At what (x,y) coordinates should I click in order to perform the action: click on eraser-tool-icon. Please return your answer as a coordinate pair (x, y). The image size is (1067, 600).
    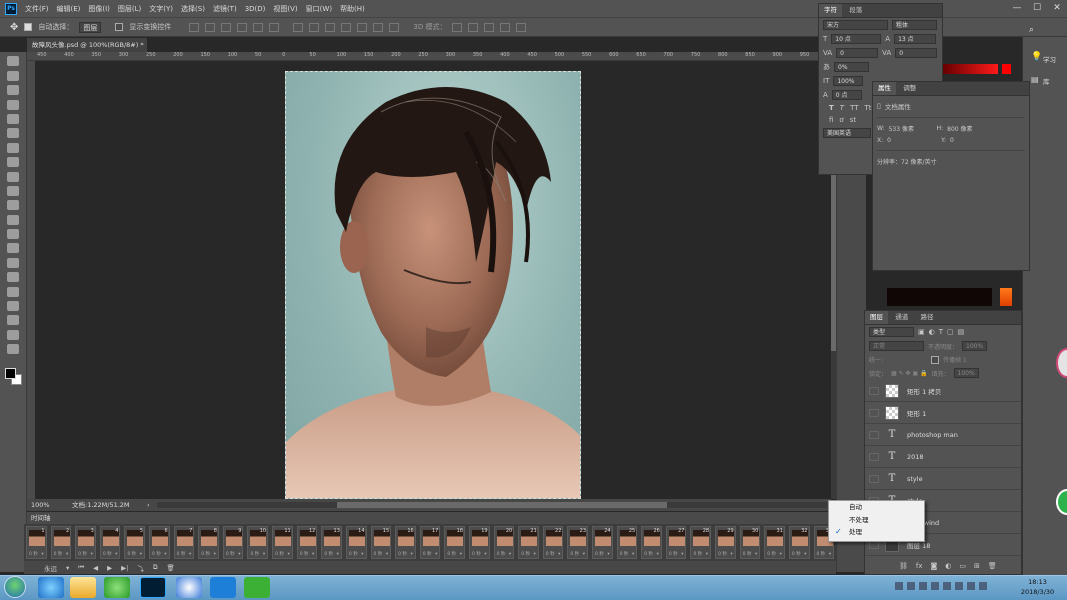
    Looking at the image, I should click on (13, 205).